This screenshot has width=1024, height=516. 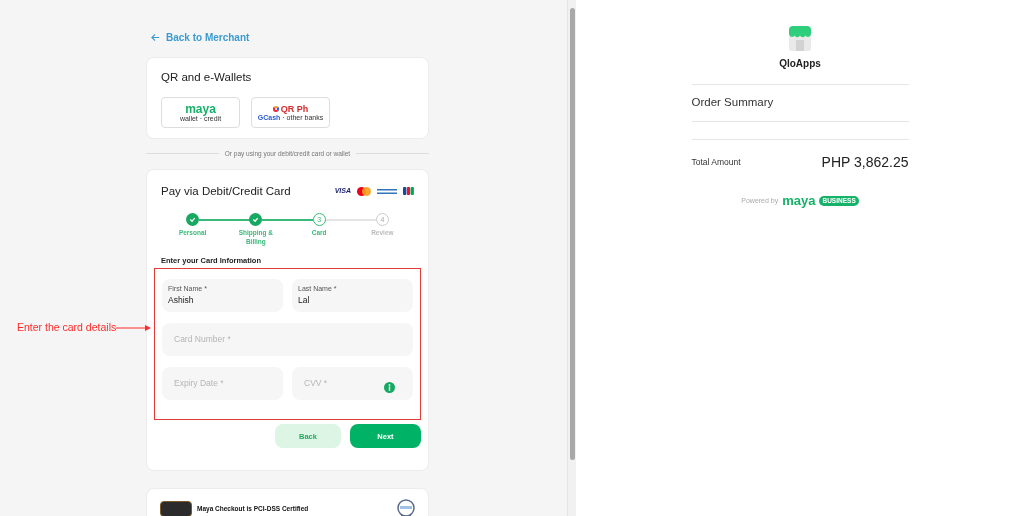 What do you see at coordinates (408, 191) in the screenshot?
I see `jcb-logo-icon` at bounding box center [408, 191].